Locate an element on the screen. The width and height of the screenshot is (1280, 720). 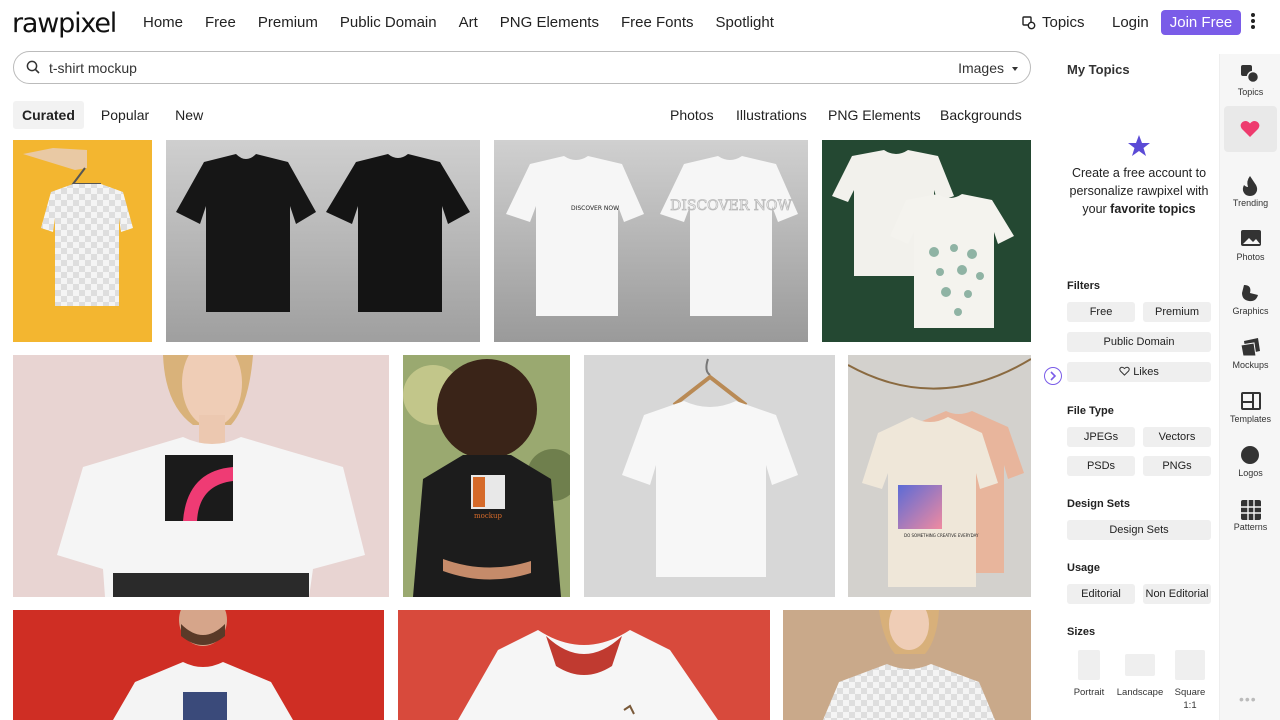
image-tile-two-tees-rope: DO SOMETHING CREATIVE EVERYDAY is located at coordinates (939, 476).